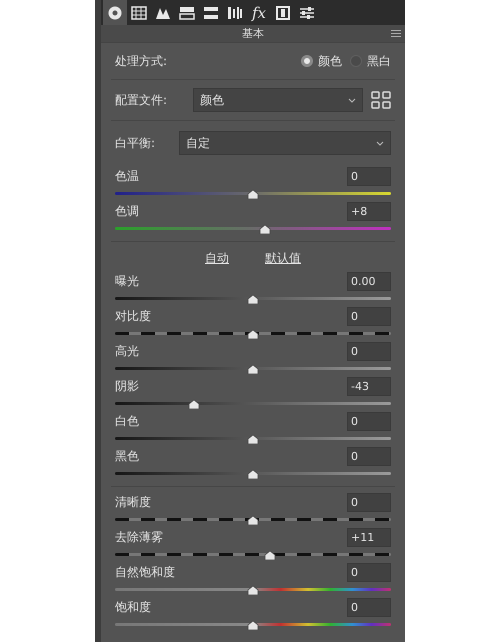 The height and width of the screenshot is (642, 500). What do you see at coordinates (133, 607) in the screenshot?
I see `slider-label: 饱和度` at bounding box center [133, 607].